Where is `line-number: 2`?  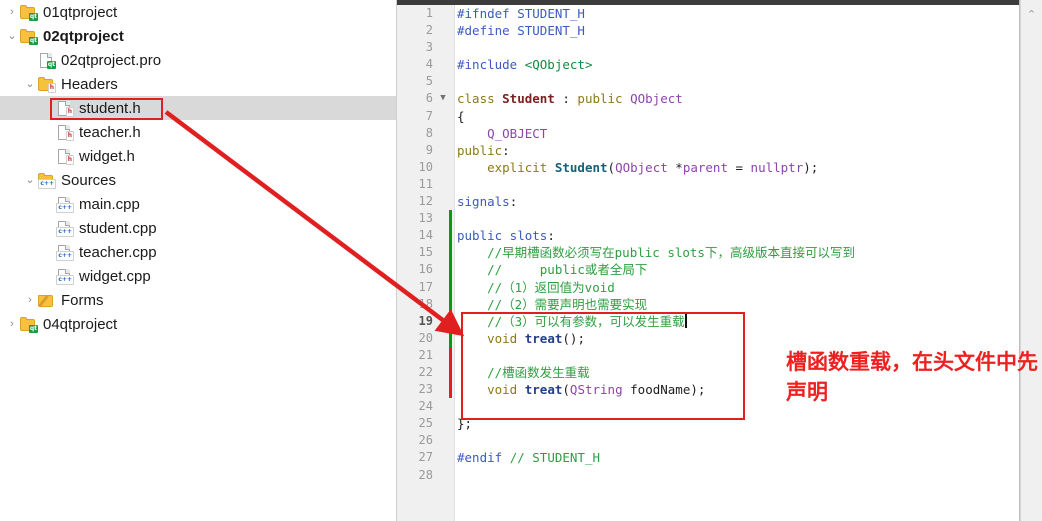 line-number: 2 is located at coordinates (429, 30).